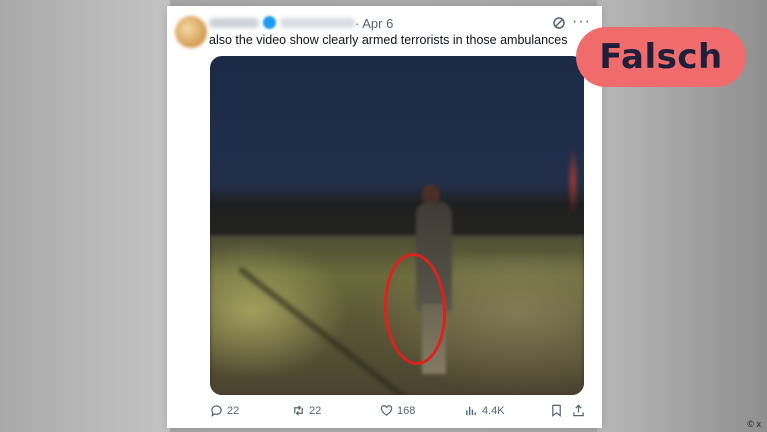  What do you see at coordinates (471, 411) in the screenshot?
I see `views-icon` at bounding box center [471, 411].